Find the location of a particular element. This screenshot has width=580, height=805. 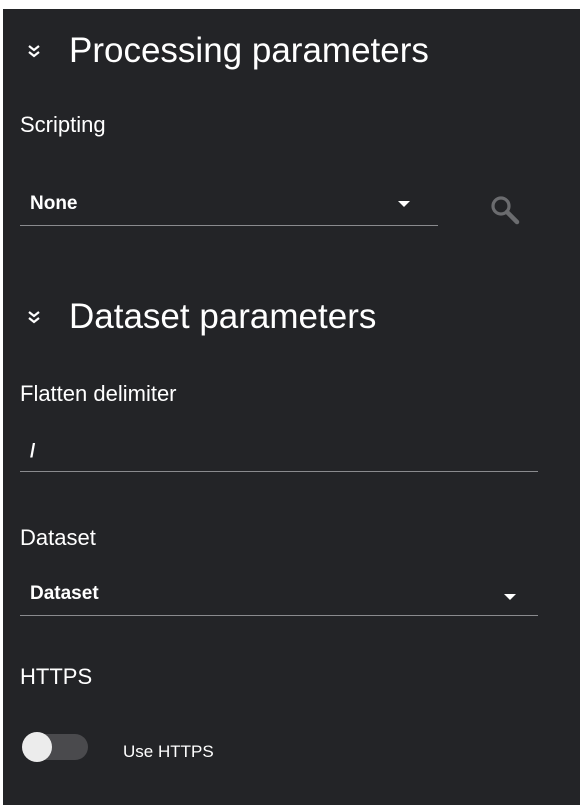

flatten-delimiter-value: / is located at coordinates (33, 451).